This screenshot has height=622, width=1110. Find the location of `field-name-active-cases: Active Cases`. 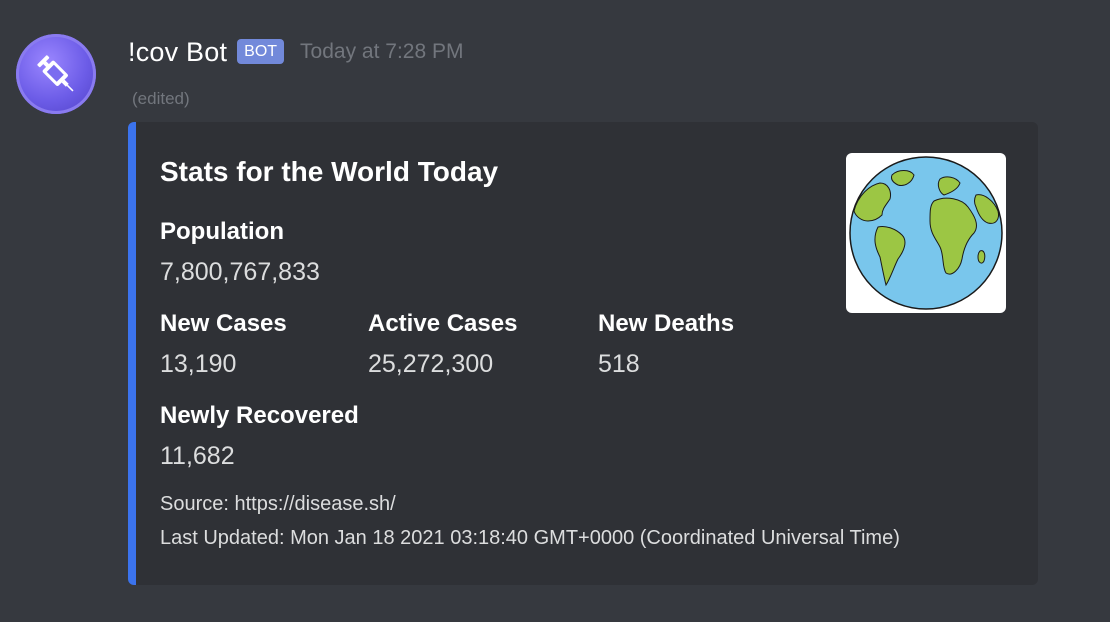

field-name-active-cases: Active Cases is located at coordinates (443, 323).